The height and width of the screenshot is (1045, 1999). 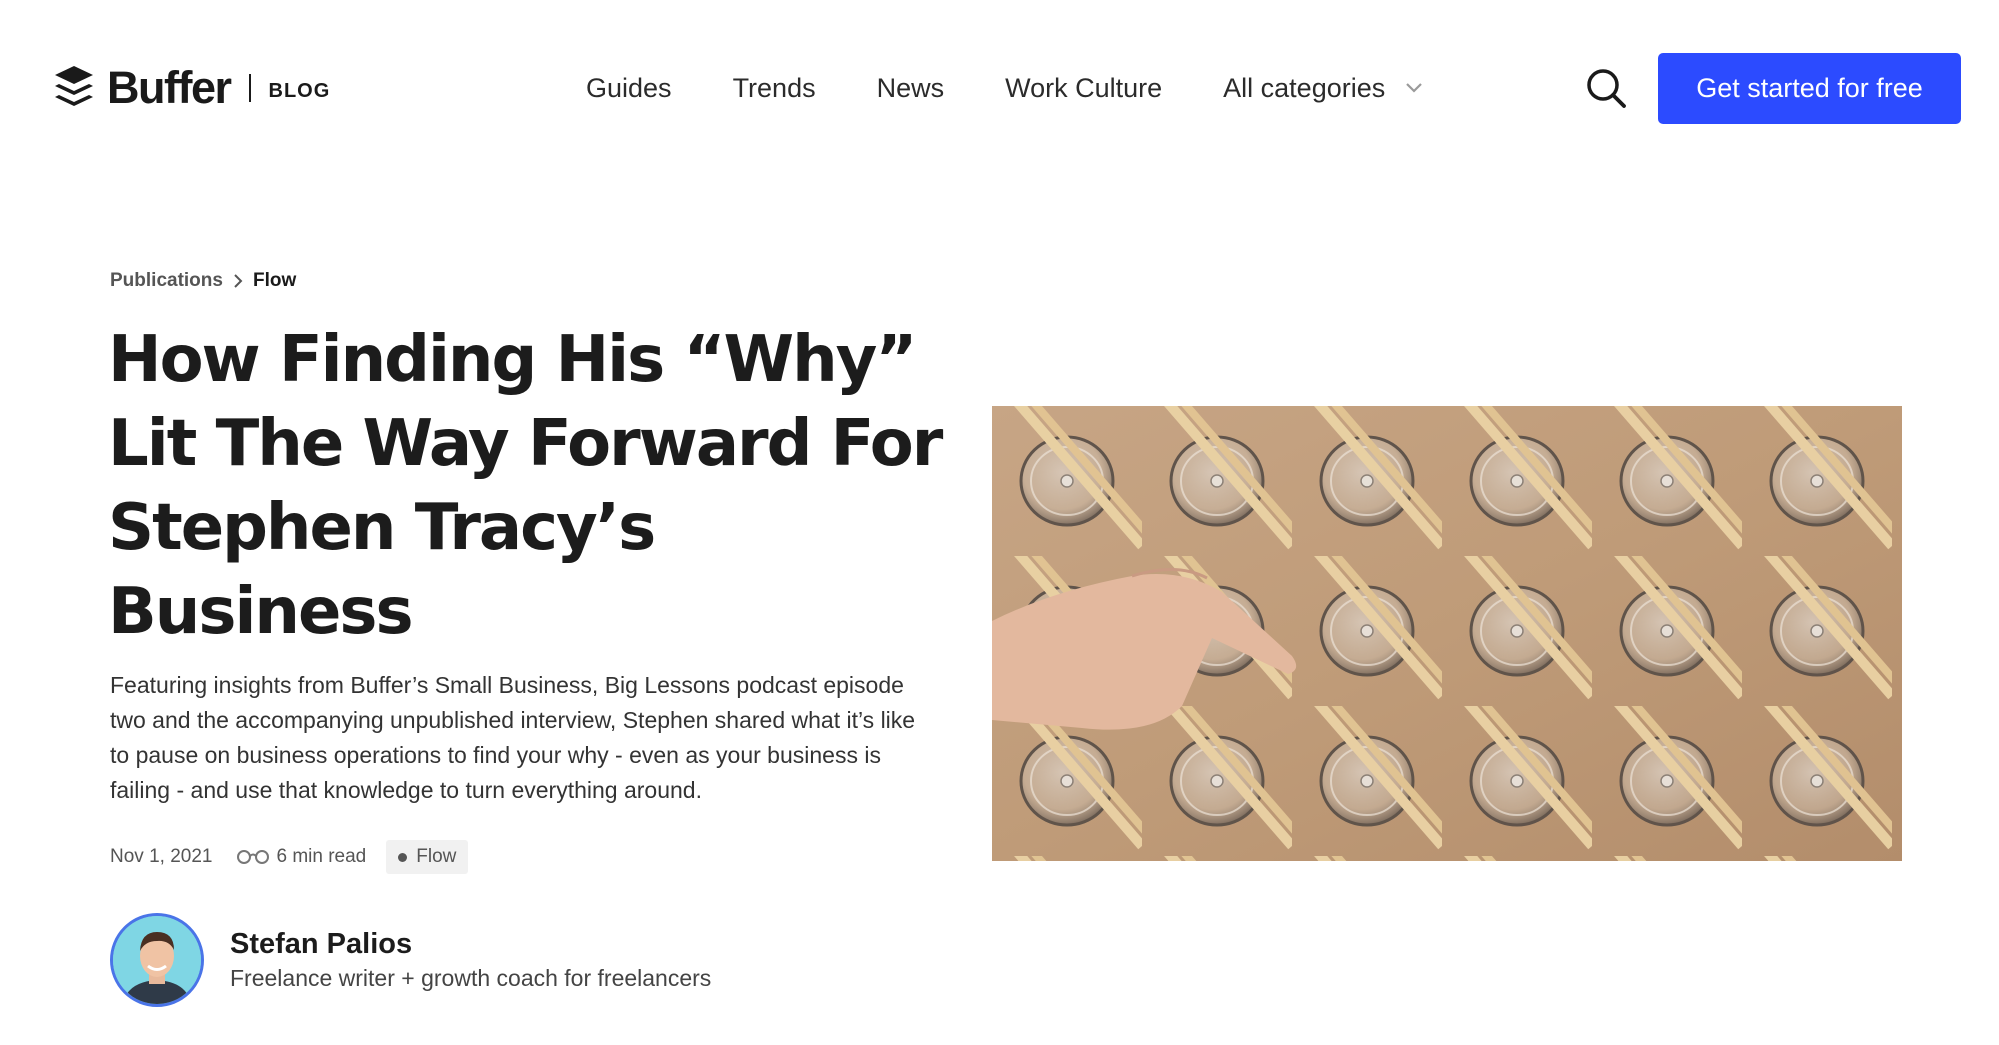 I want to click on all-categories-label: All categories, so click(x=1304, y=87).